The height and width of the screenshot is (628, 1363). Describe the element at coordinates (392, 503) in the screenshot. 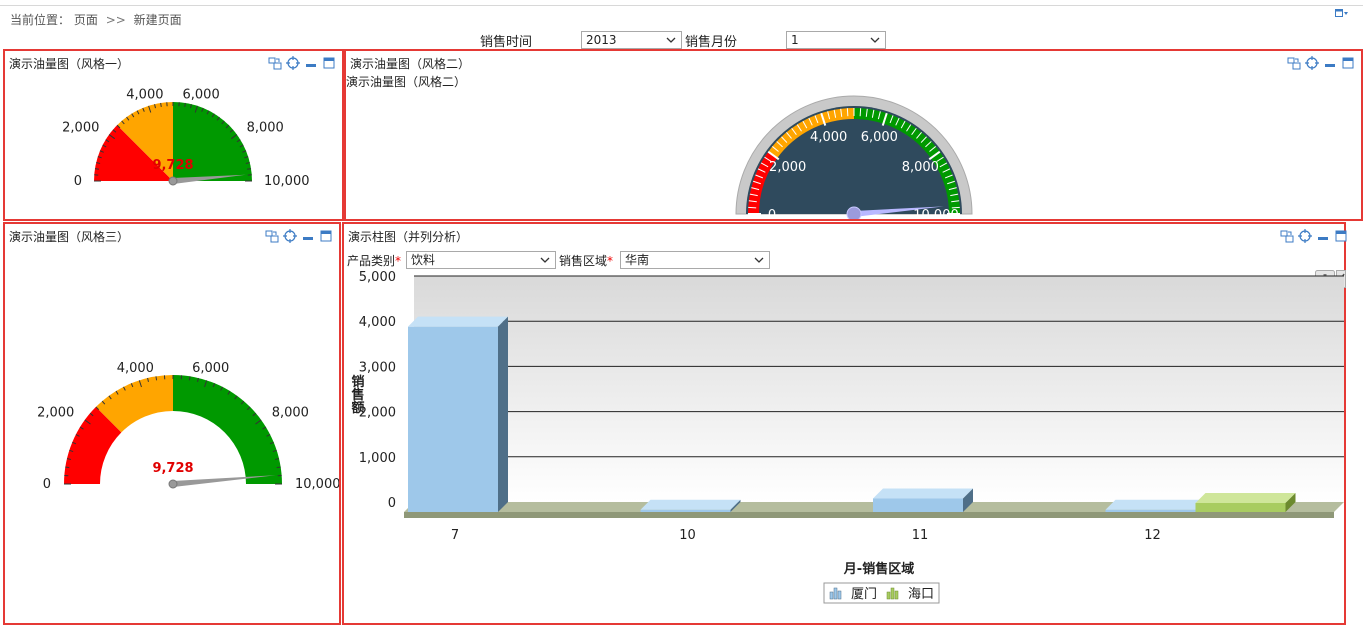

I see `y-tick-label: 0` at that location.